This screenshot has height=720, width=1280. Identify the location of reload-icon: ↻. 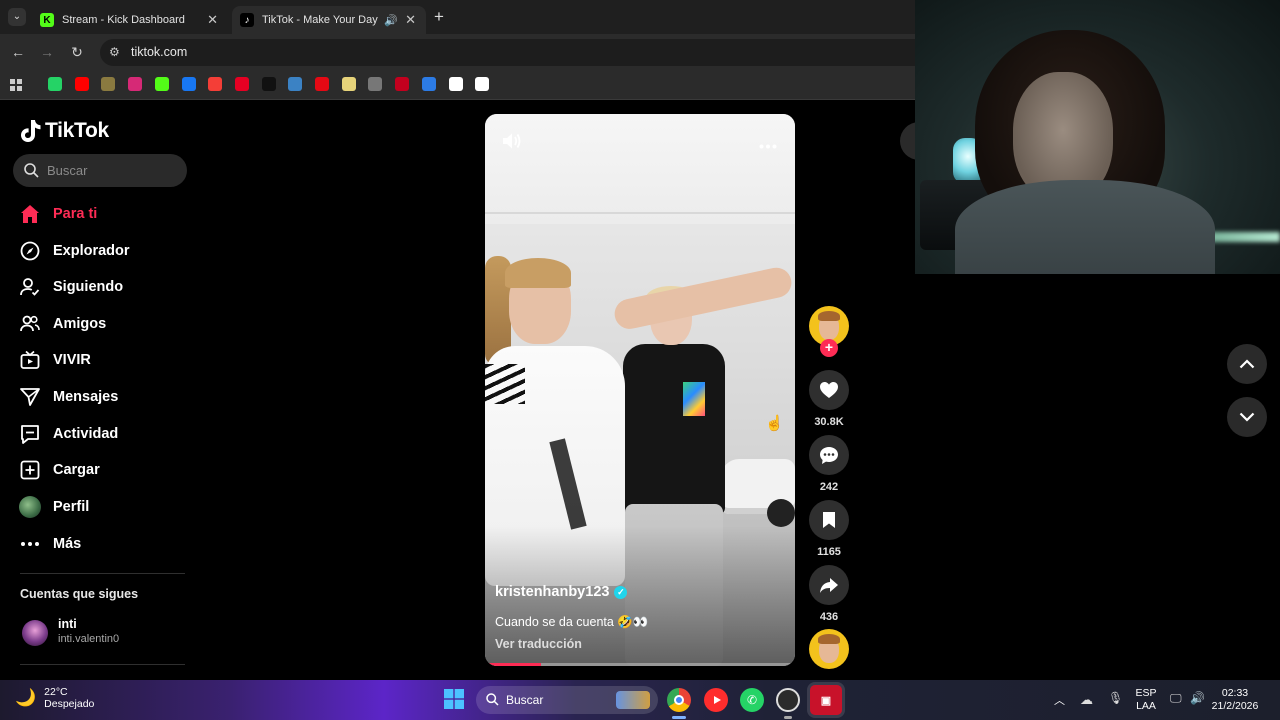
(77, 52).